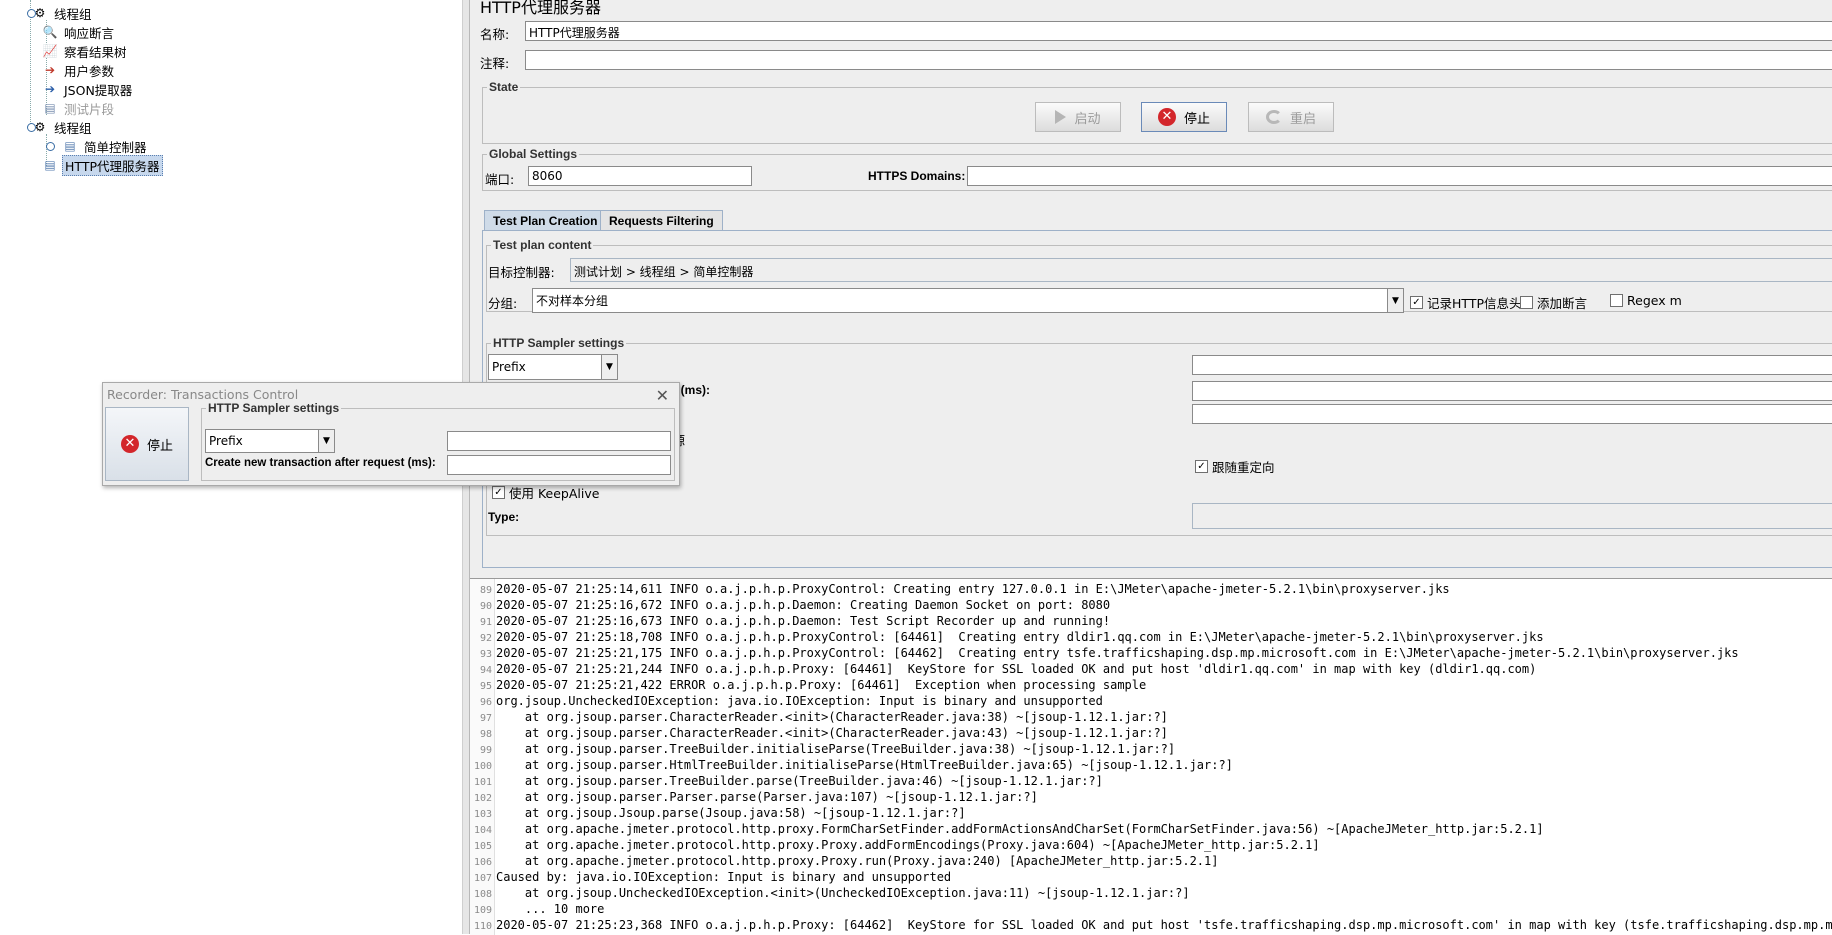 Image resolution: width=1832 pixels, height=935 pixels. What do you see at coordinates (540, 8) in the screenshot?
I see `page-title: HTTP代理服务器` at bounding box center [540, 8].